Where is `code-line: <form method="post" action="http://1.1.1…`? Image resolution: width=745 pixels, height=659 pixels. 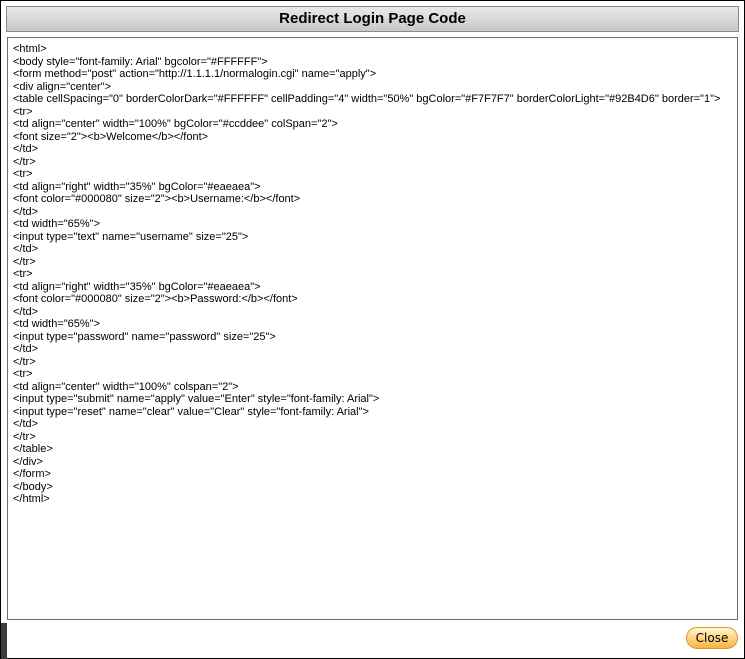
code-line: <form method="post" action="http://1.1.1… is located at coordinates (195, 74).